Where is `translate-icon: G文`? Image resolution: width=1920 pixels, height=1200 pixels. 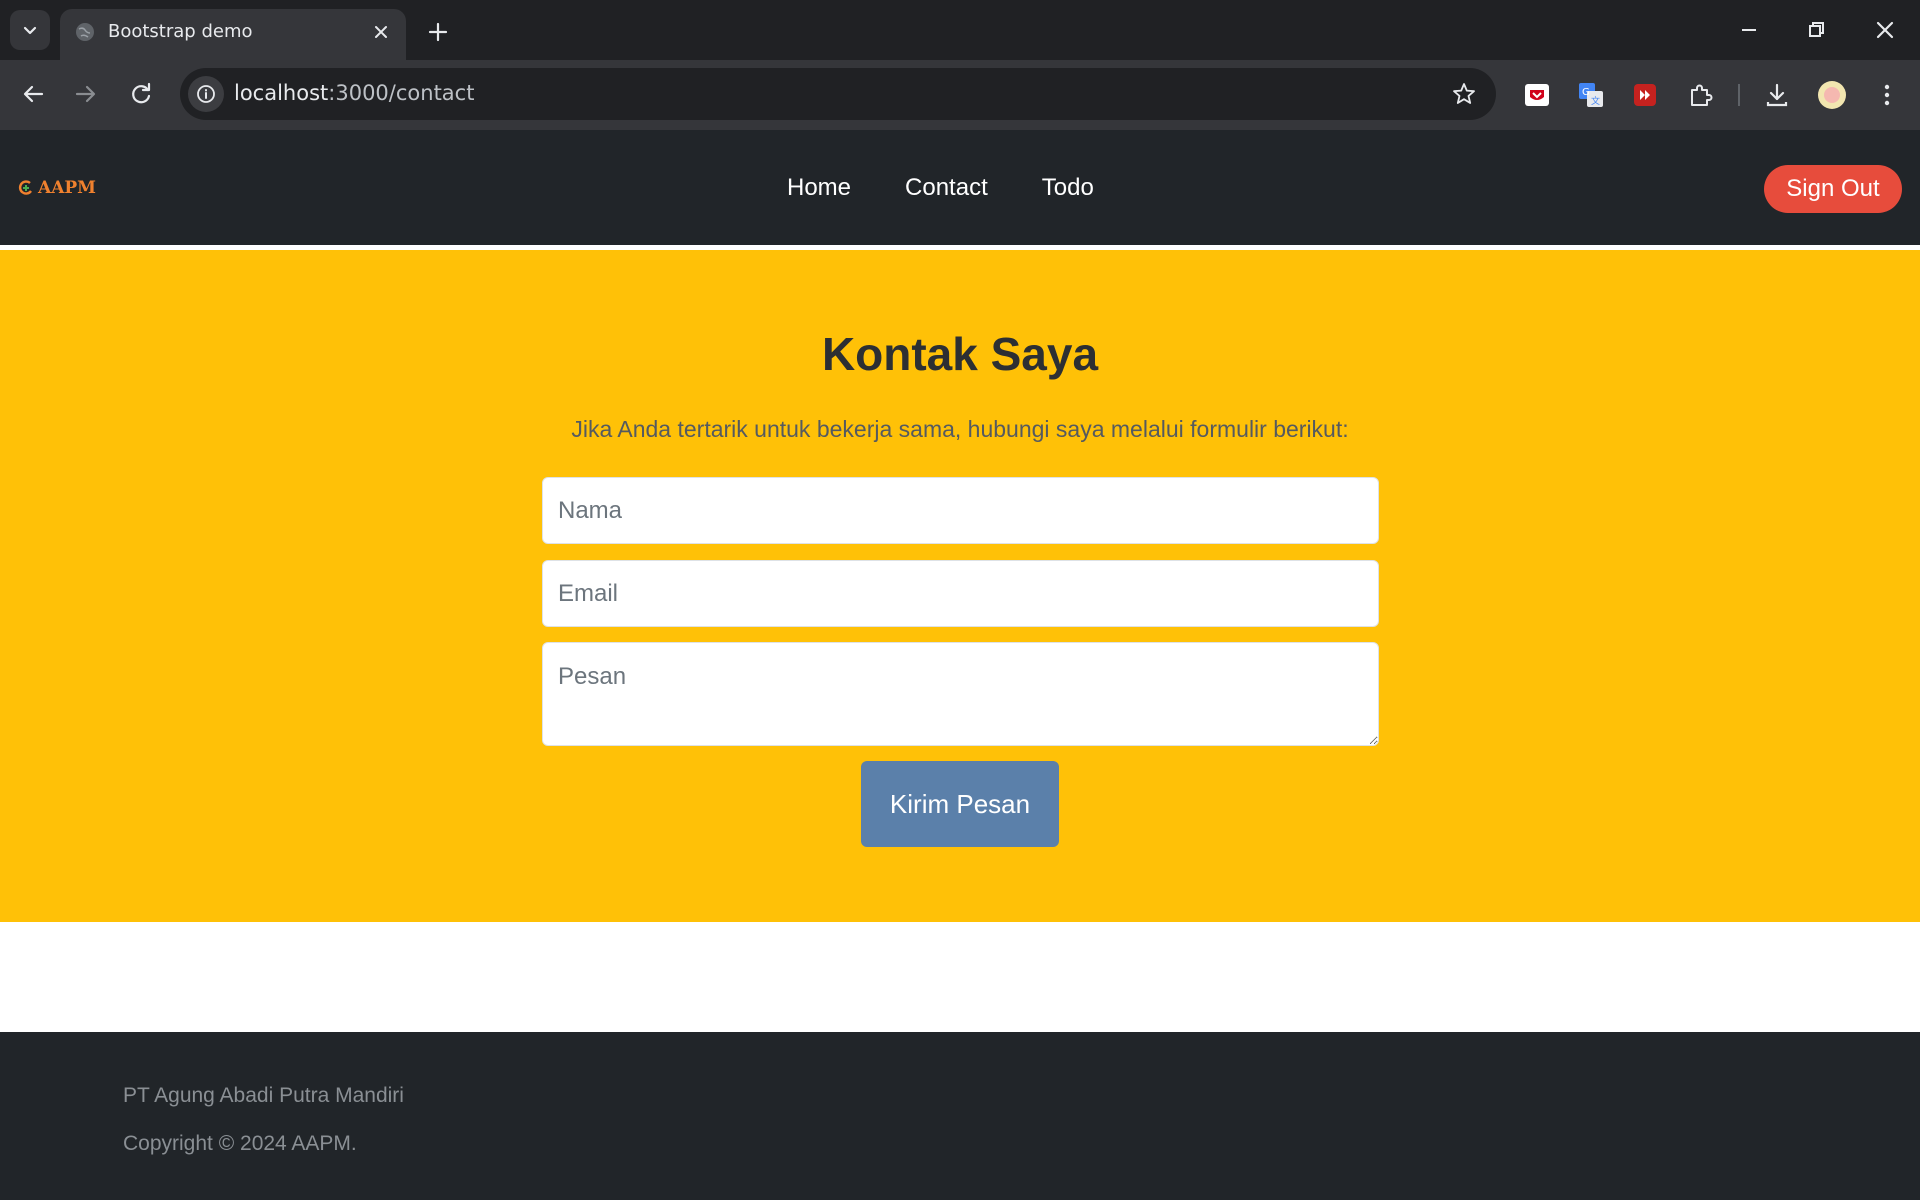 translate-icon: G文 is located at coordinates (1591, 95).